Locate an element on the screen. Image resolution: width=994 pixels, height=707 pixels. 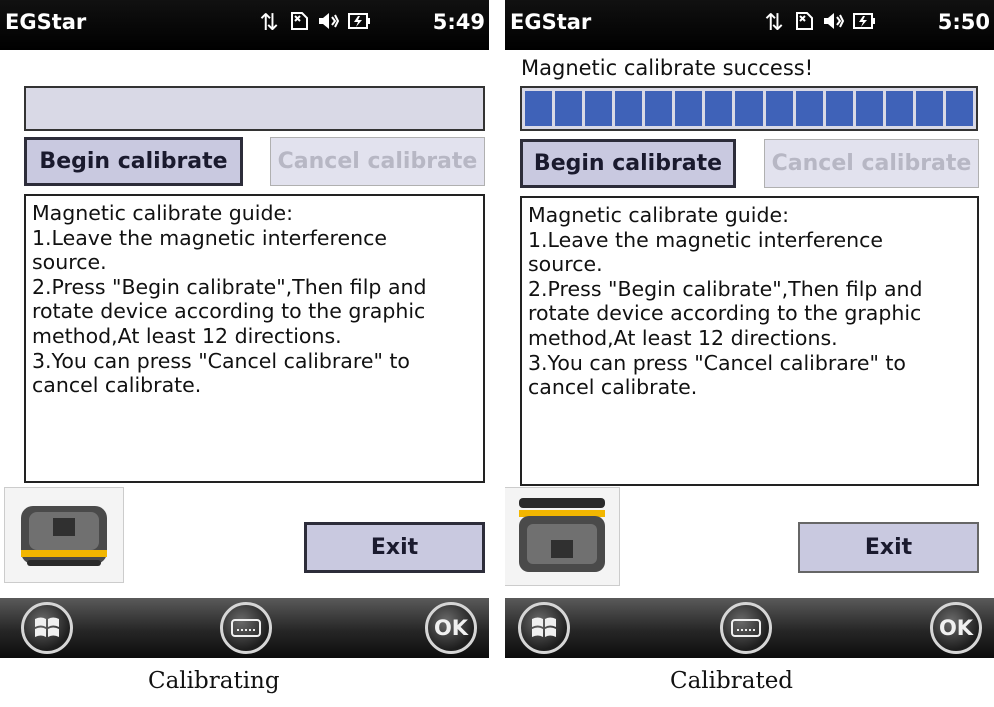
clock: 5:49 is located at coordinates (458, 22).